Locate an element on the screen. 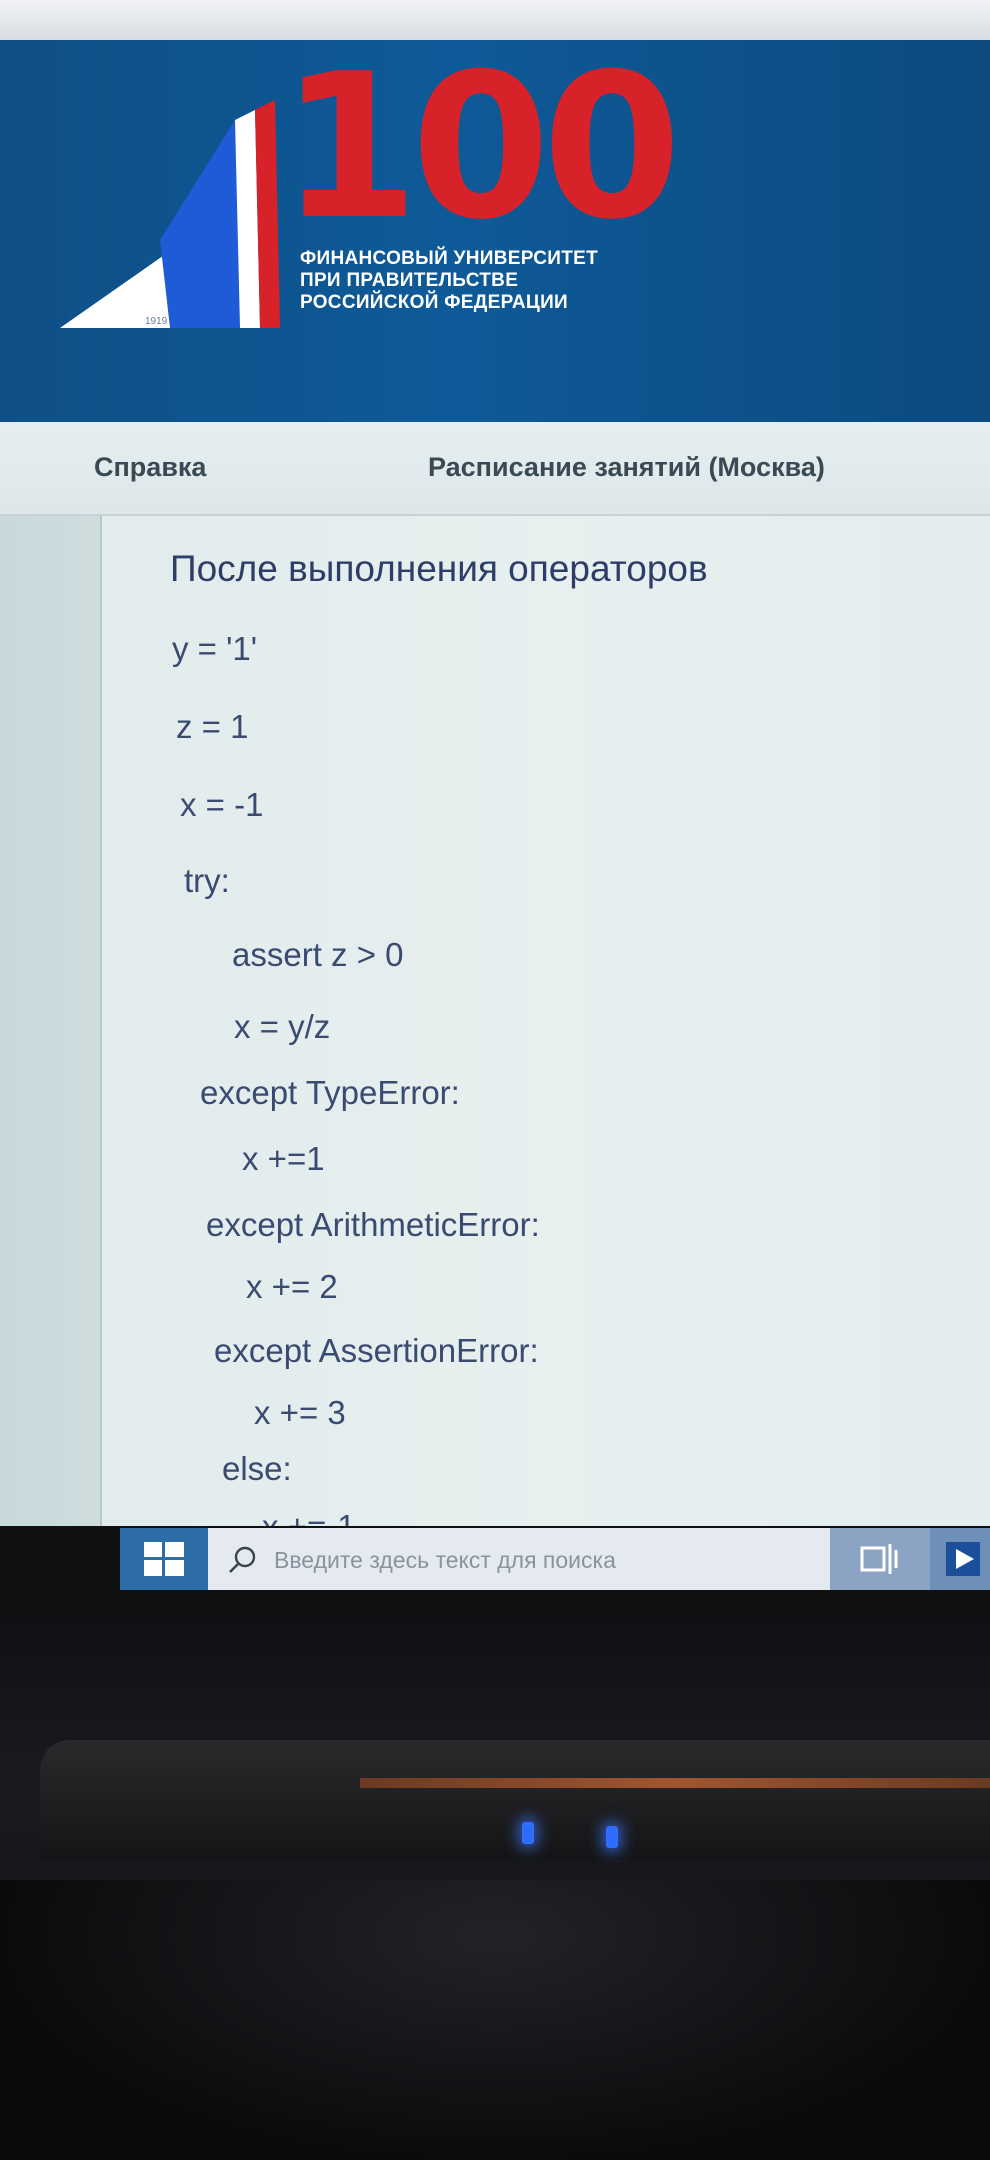 This screenshot has width=990, height=2160. media-app-icon is located at coordinates (963, 1559).